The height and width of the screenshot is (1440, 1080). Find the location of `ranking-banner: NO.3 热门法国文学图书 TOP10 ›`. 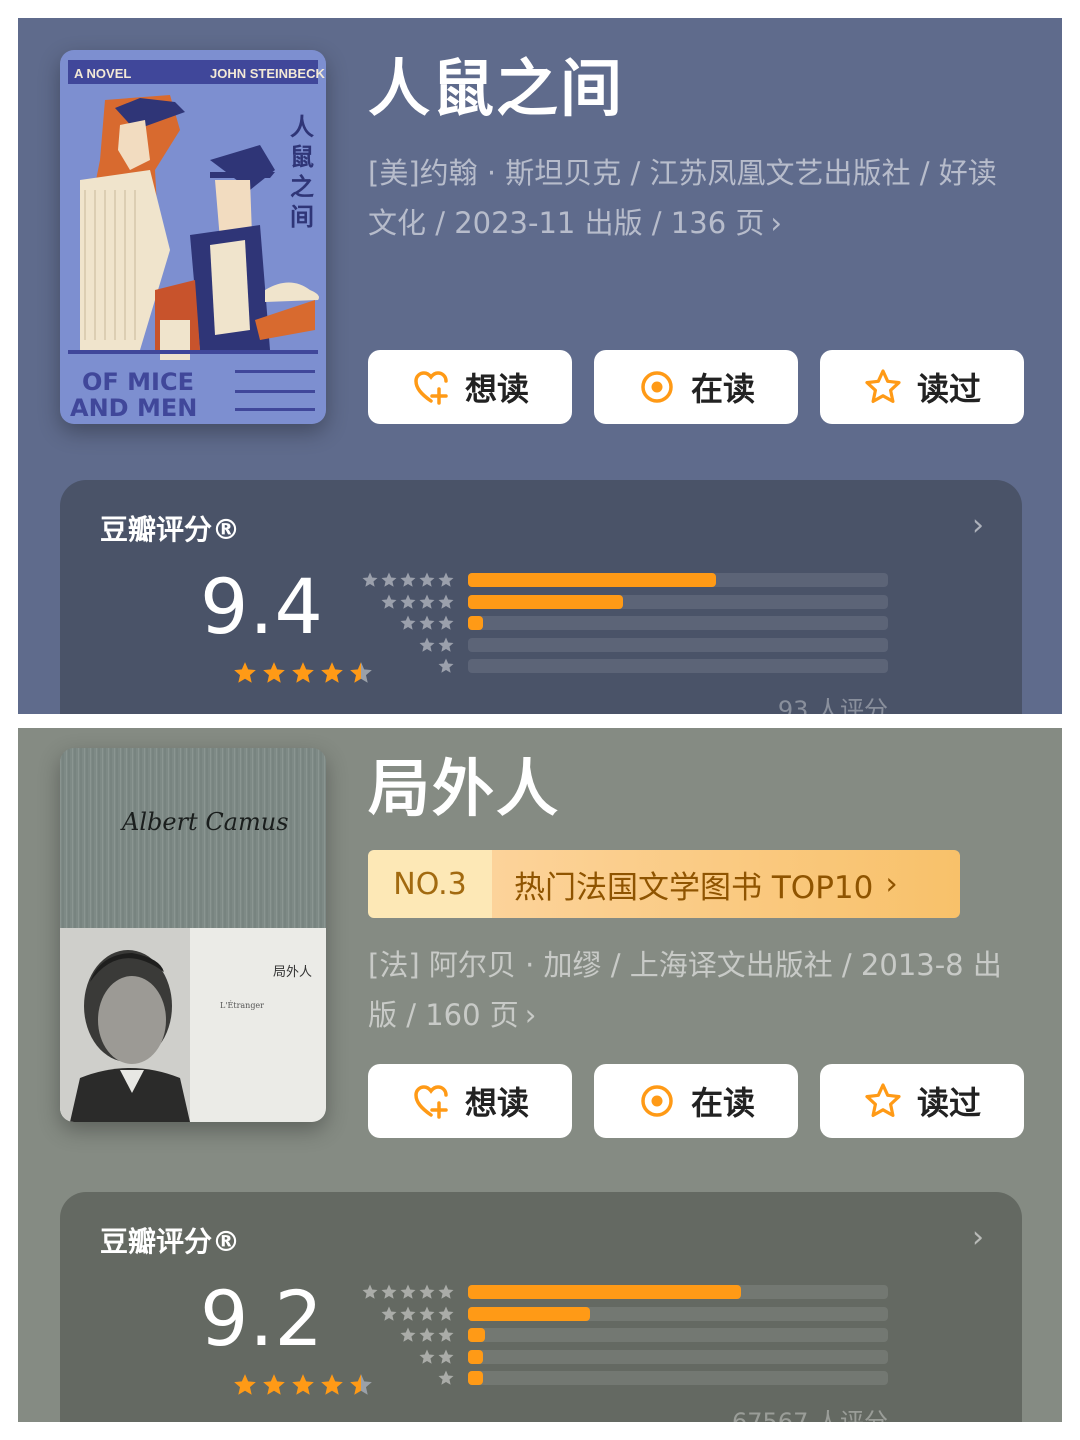

ranking-banner: NO.3 热门法国文学图书 TOP10 › is located at coordinates (664, 884).